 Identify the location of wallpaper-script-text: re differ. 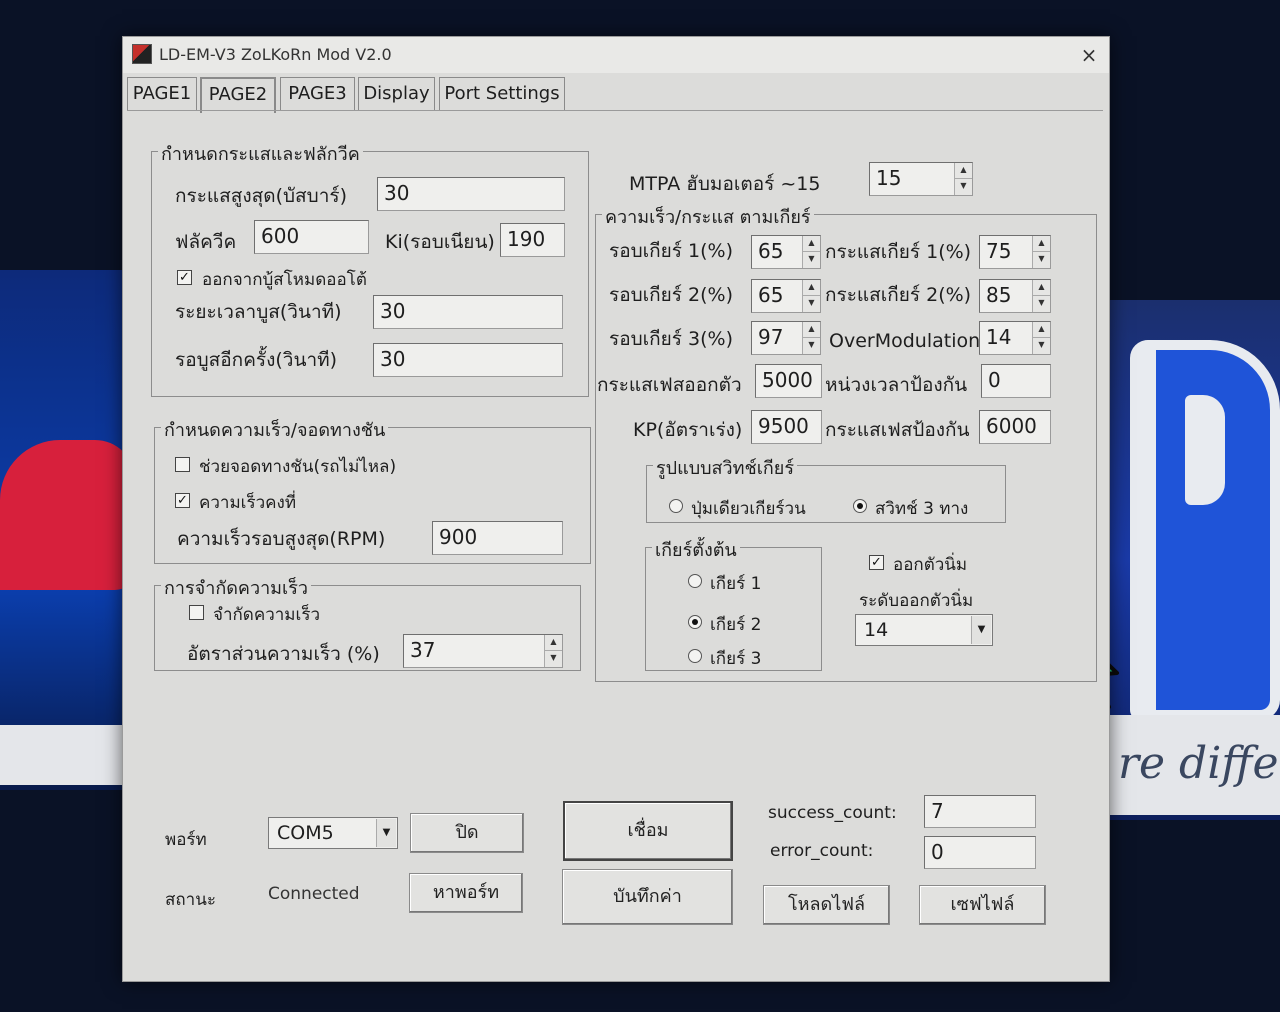
(1199, 763).